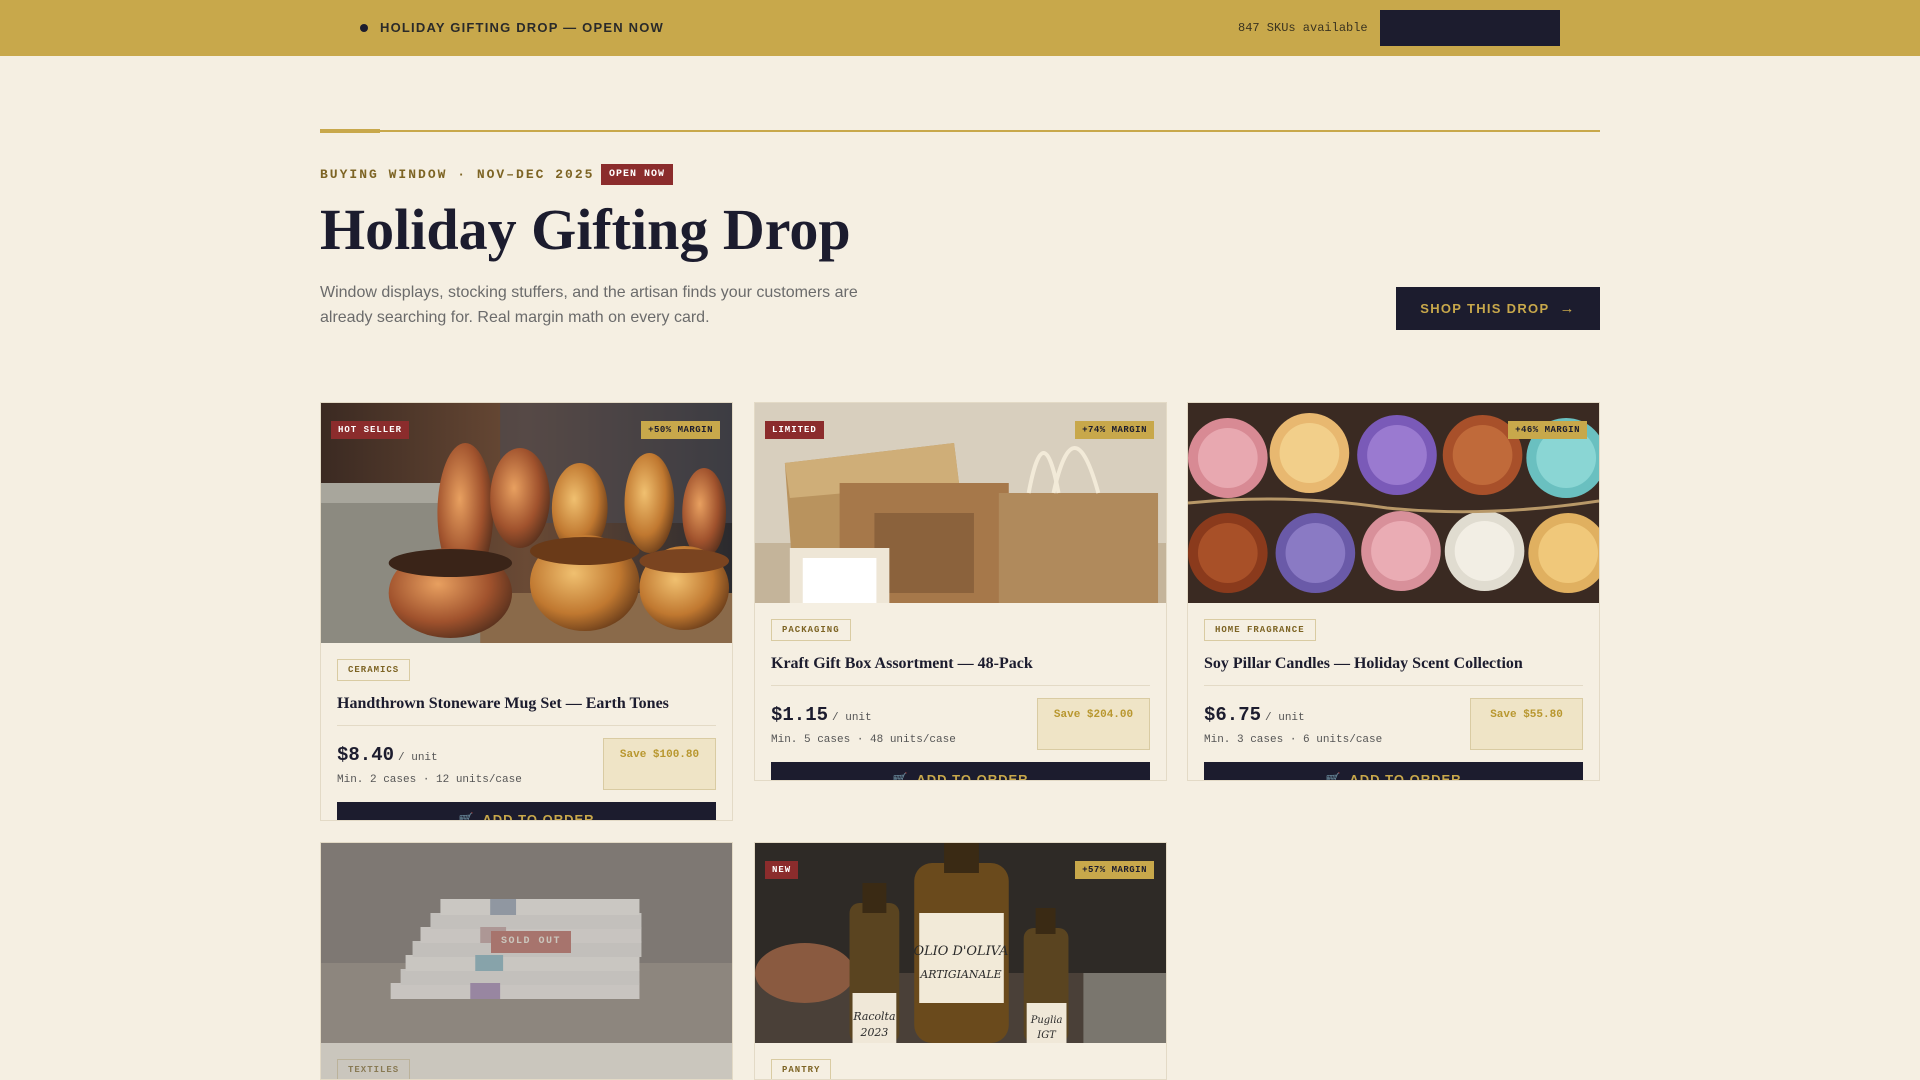 The height and width of the screenshot is (1080, 1920). Describe the element at coordinates (350, 131) in the screenshot. I see `divider-accent` at that location.